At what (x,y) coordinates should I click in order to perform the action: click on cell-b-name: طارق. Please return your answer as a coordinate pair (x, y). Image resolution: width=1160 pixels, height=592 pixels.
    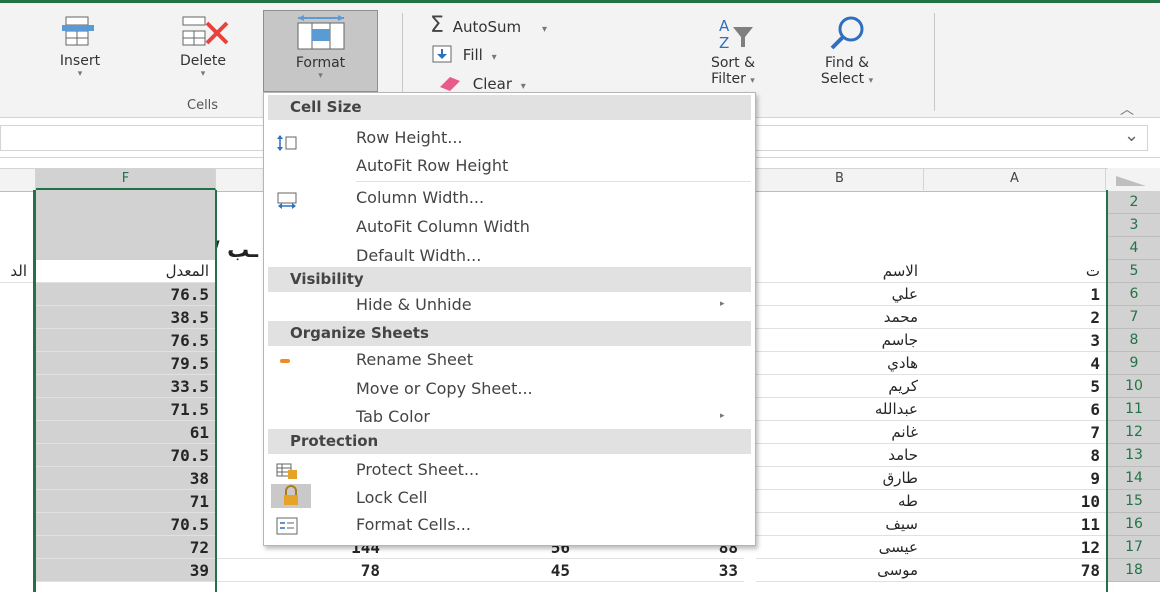
    Looking at the image, I should click on (840, 478).